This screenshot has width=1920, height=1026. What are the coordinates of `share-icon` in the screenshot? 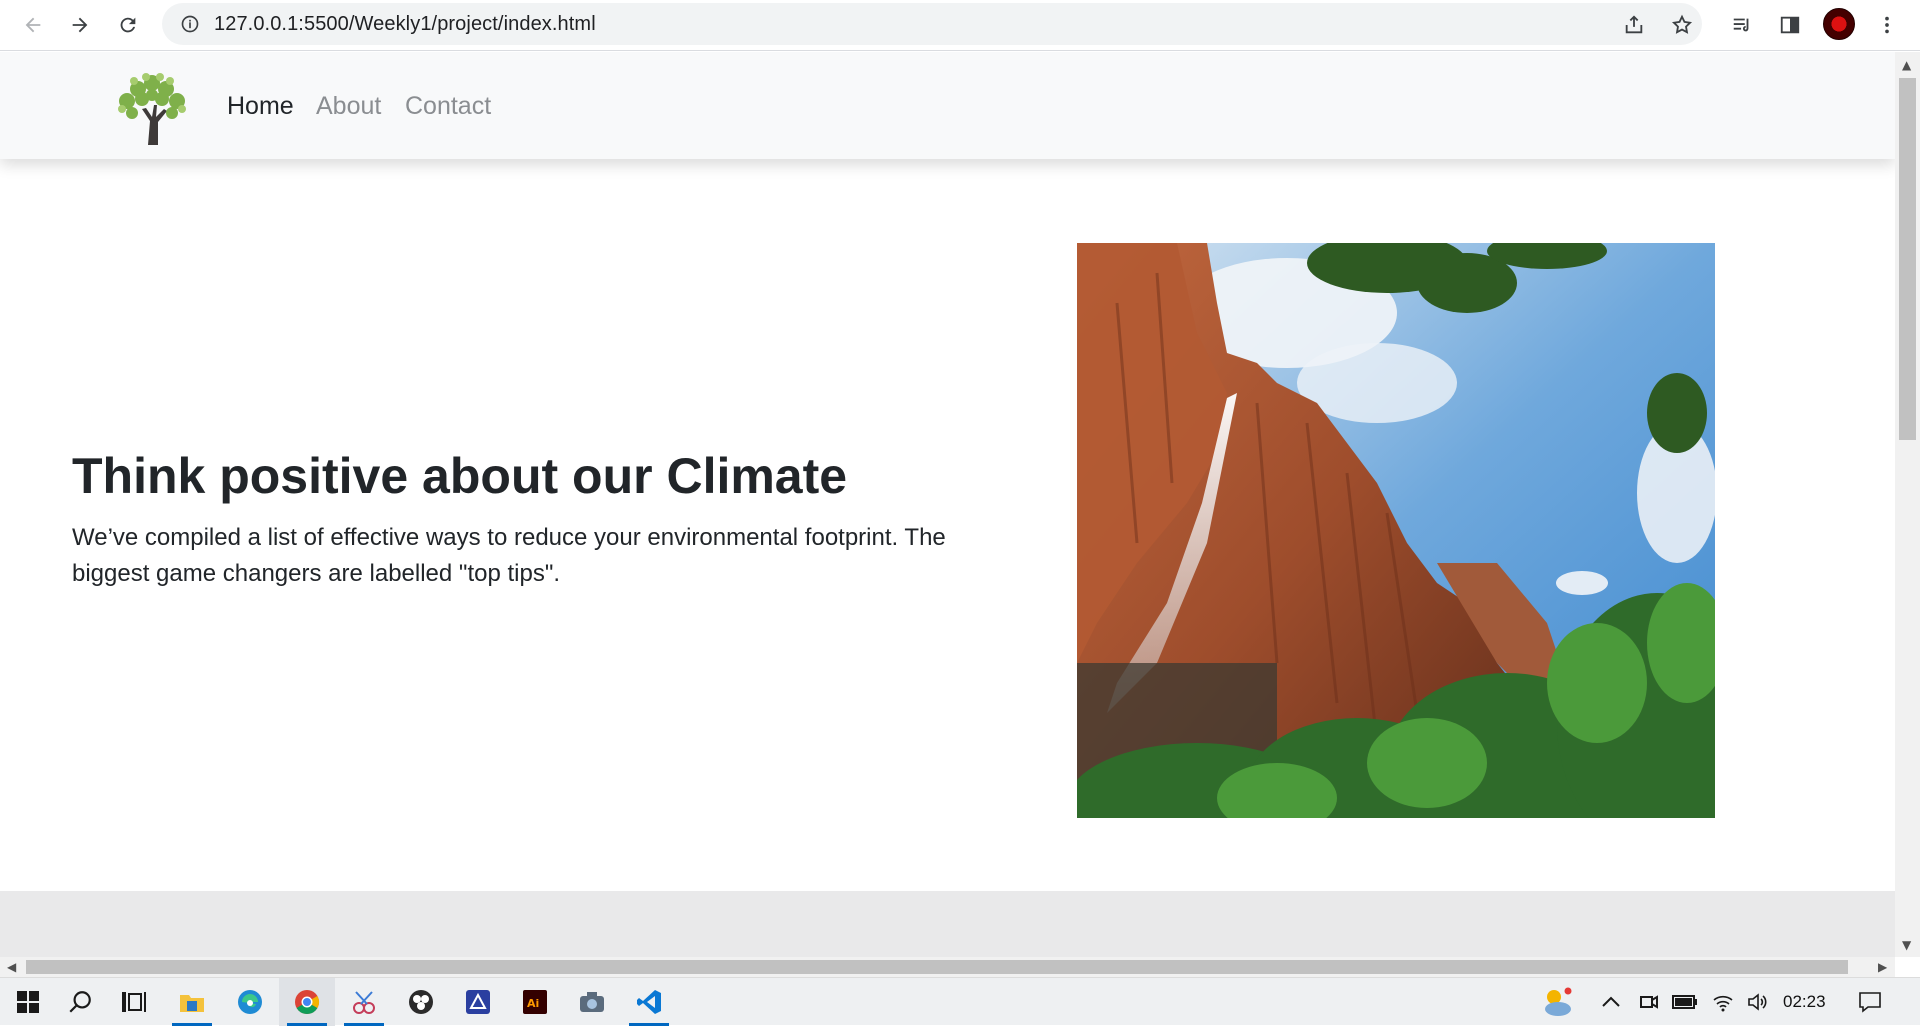 It's located at (1634, 25).